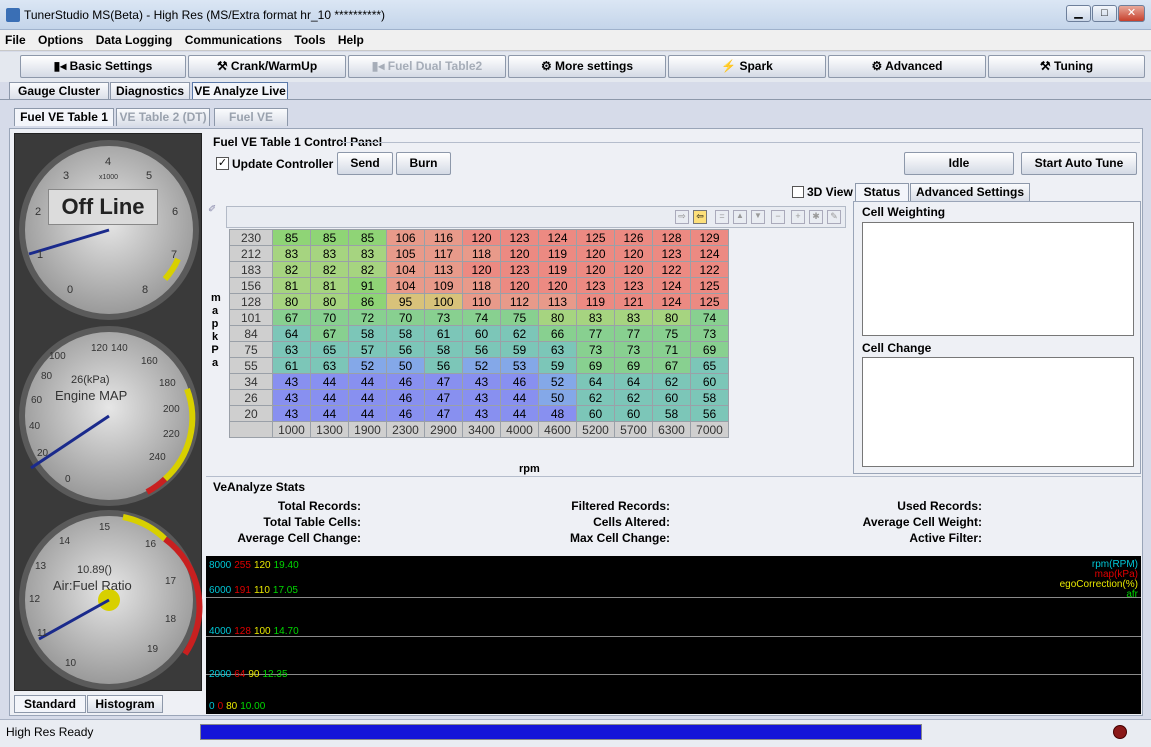 The image size is (1151, 747). Describe the element at coordinates (882, 192) in the screenshot. I see `tab-status: Status` at that location.